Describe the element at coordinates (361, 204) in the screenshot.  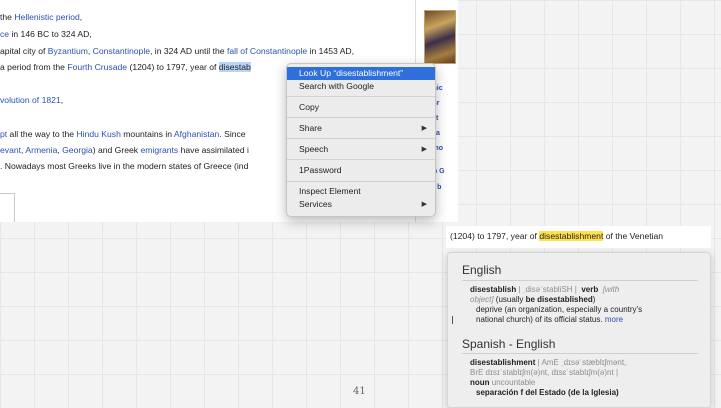
I see `menu-item-services: Services ▶` at that location.